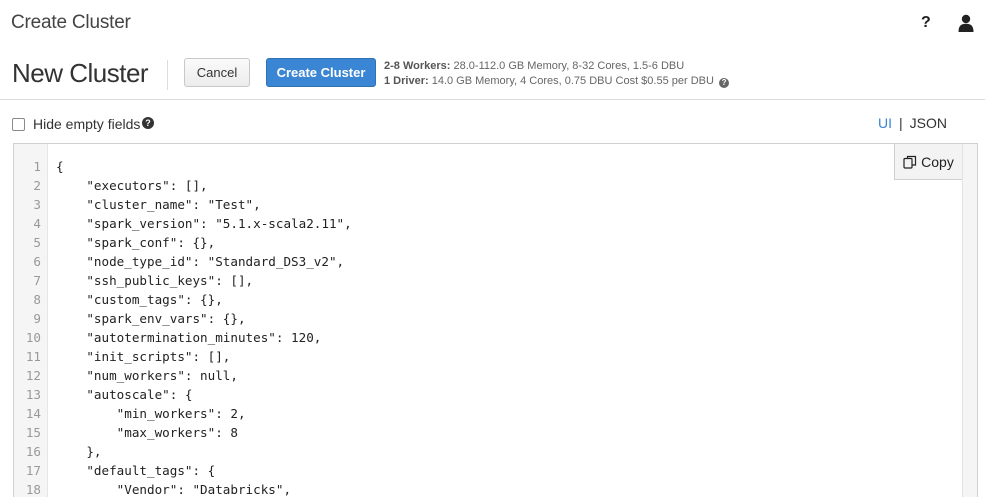 This screenshot has height=497, width=985. Describe the element at coordinates (33, 337) in the screenshot. I see `line-number: 10` at that location.